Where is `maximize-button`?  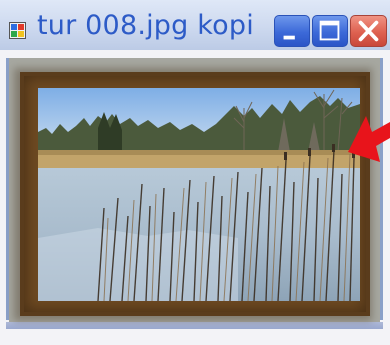 maximize-button is located at coordinates (330, 31).